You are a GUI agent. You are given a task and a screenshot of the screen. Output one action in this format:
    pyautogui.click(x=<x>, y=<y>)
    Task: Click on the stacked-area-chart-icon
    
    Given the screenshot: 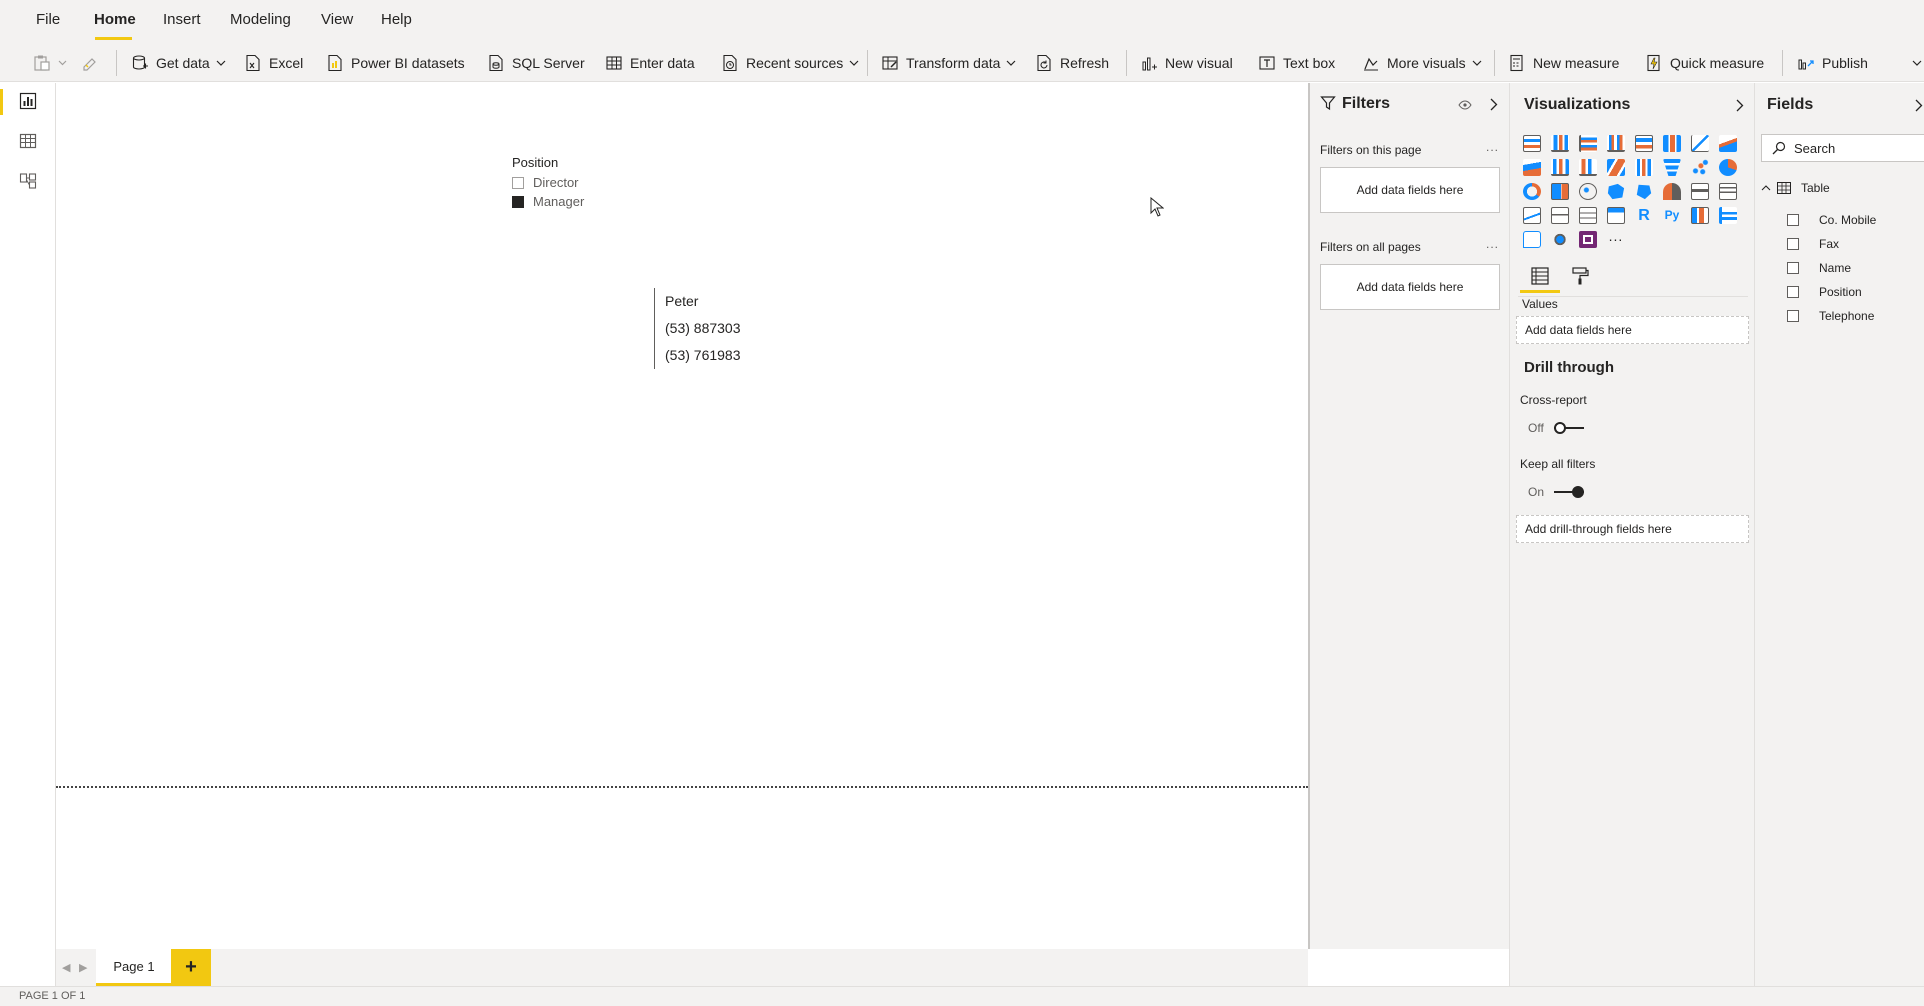 What is the action you would take?
    pyautogui.click(x=1532, y=167)
    